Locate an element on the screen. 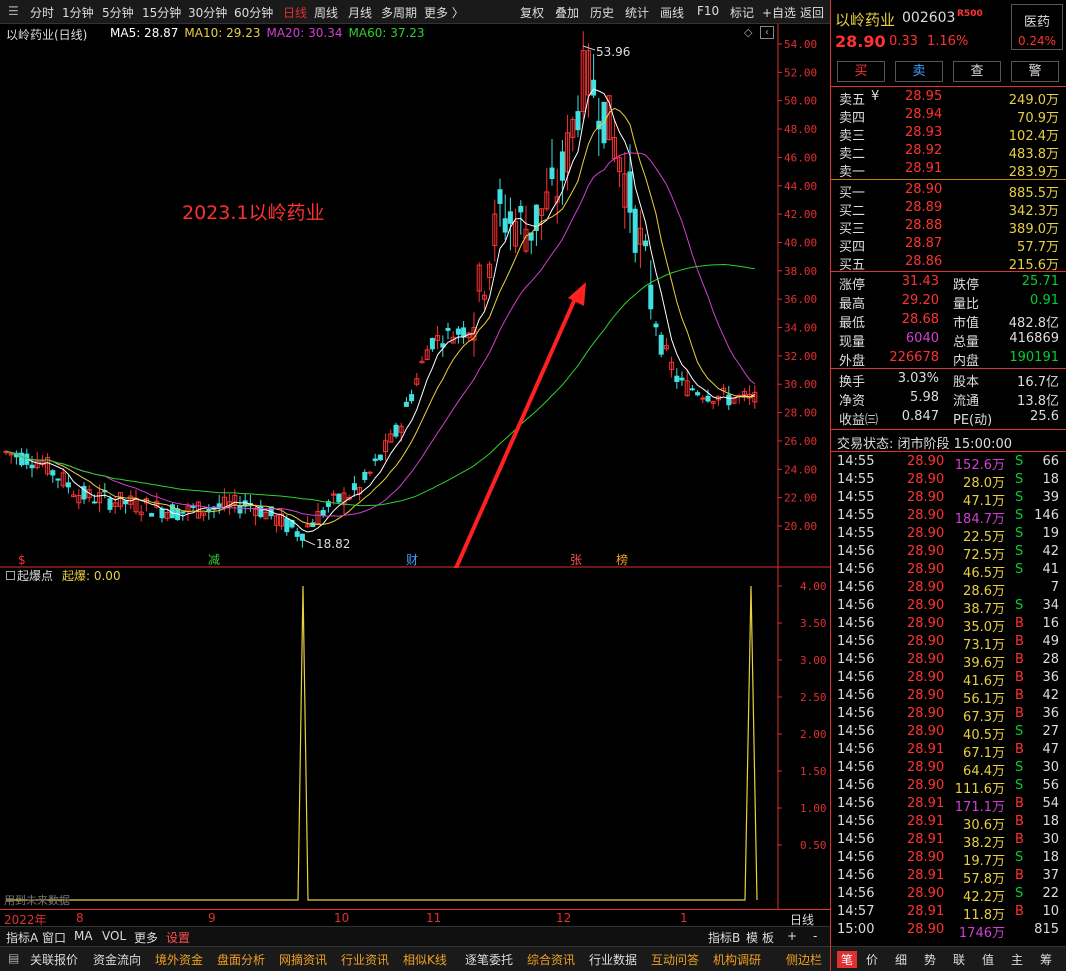  tick-row: 14:56 28.90 39.6万 B 28 is located at coordinates (948, 661).